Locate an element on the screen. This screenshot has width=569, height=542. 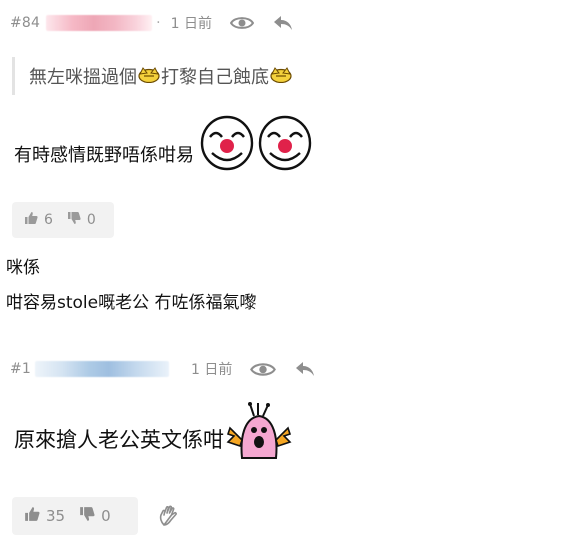
upvote-button: 35 is located at coordinates (44, 516).